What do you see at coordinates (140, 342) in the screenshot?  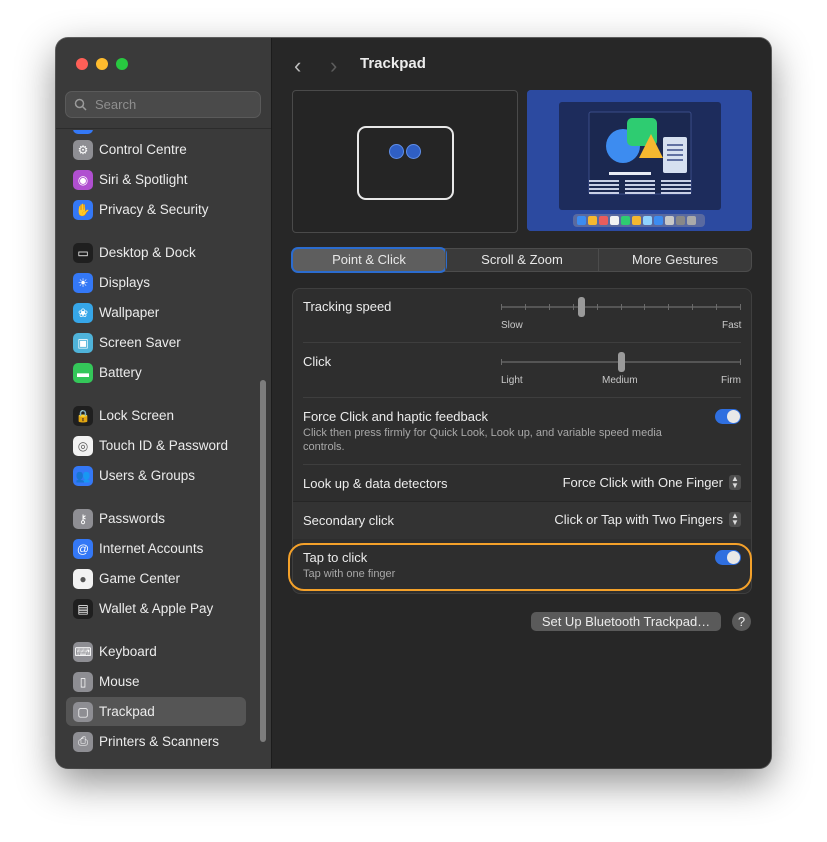 I see `sidebar-item-label: Screen Saver` at bounding box center [140, 342].